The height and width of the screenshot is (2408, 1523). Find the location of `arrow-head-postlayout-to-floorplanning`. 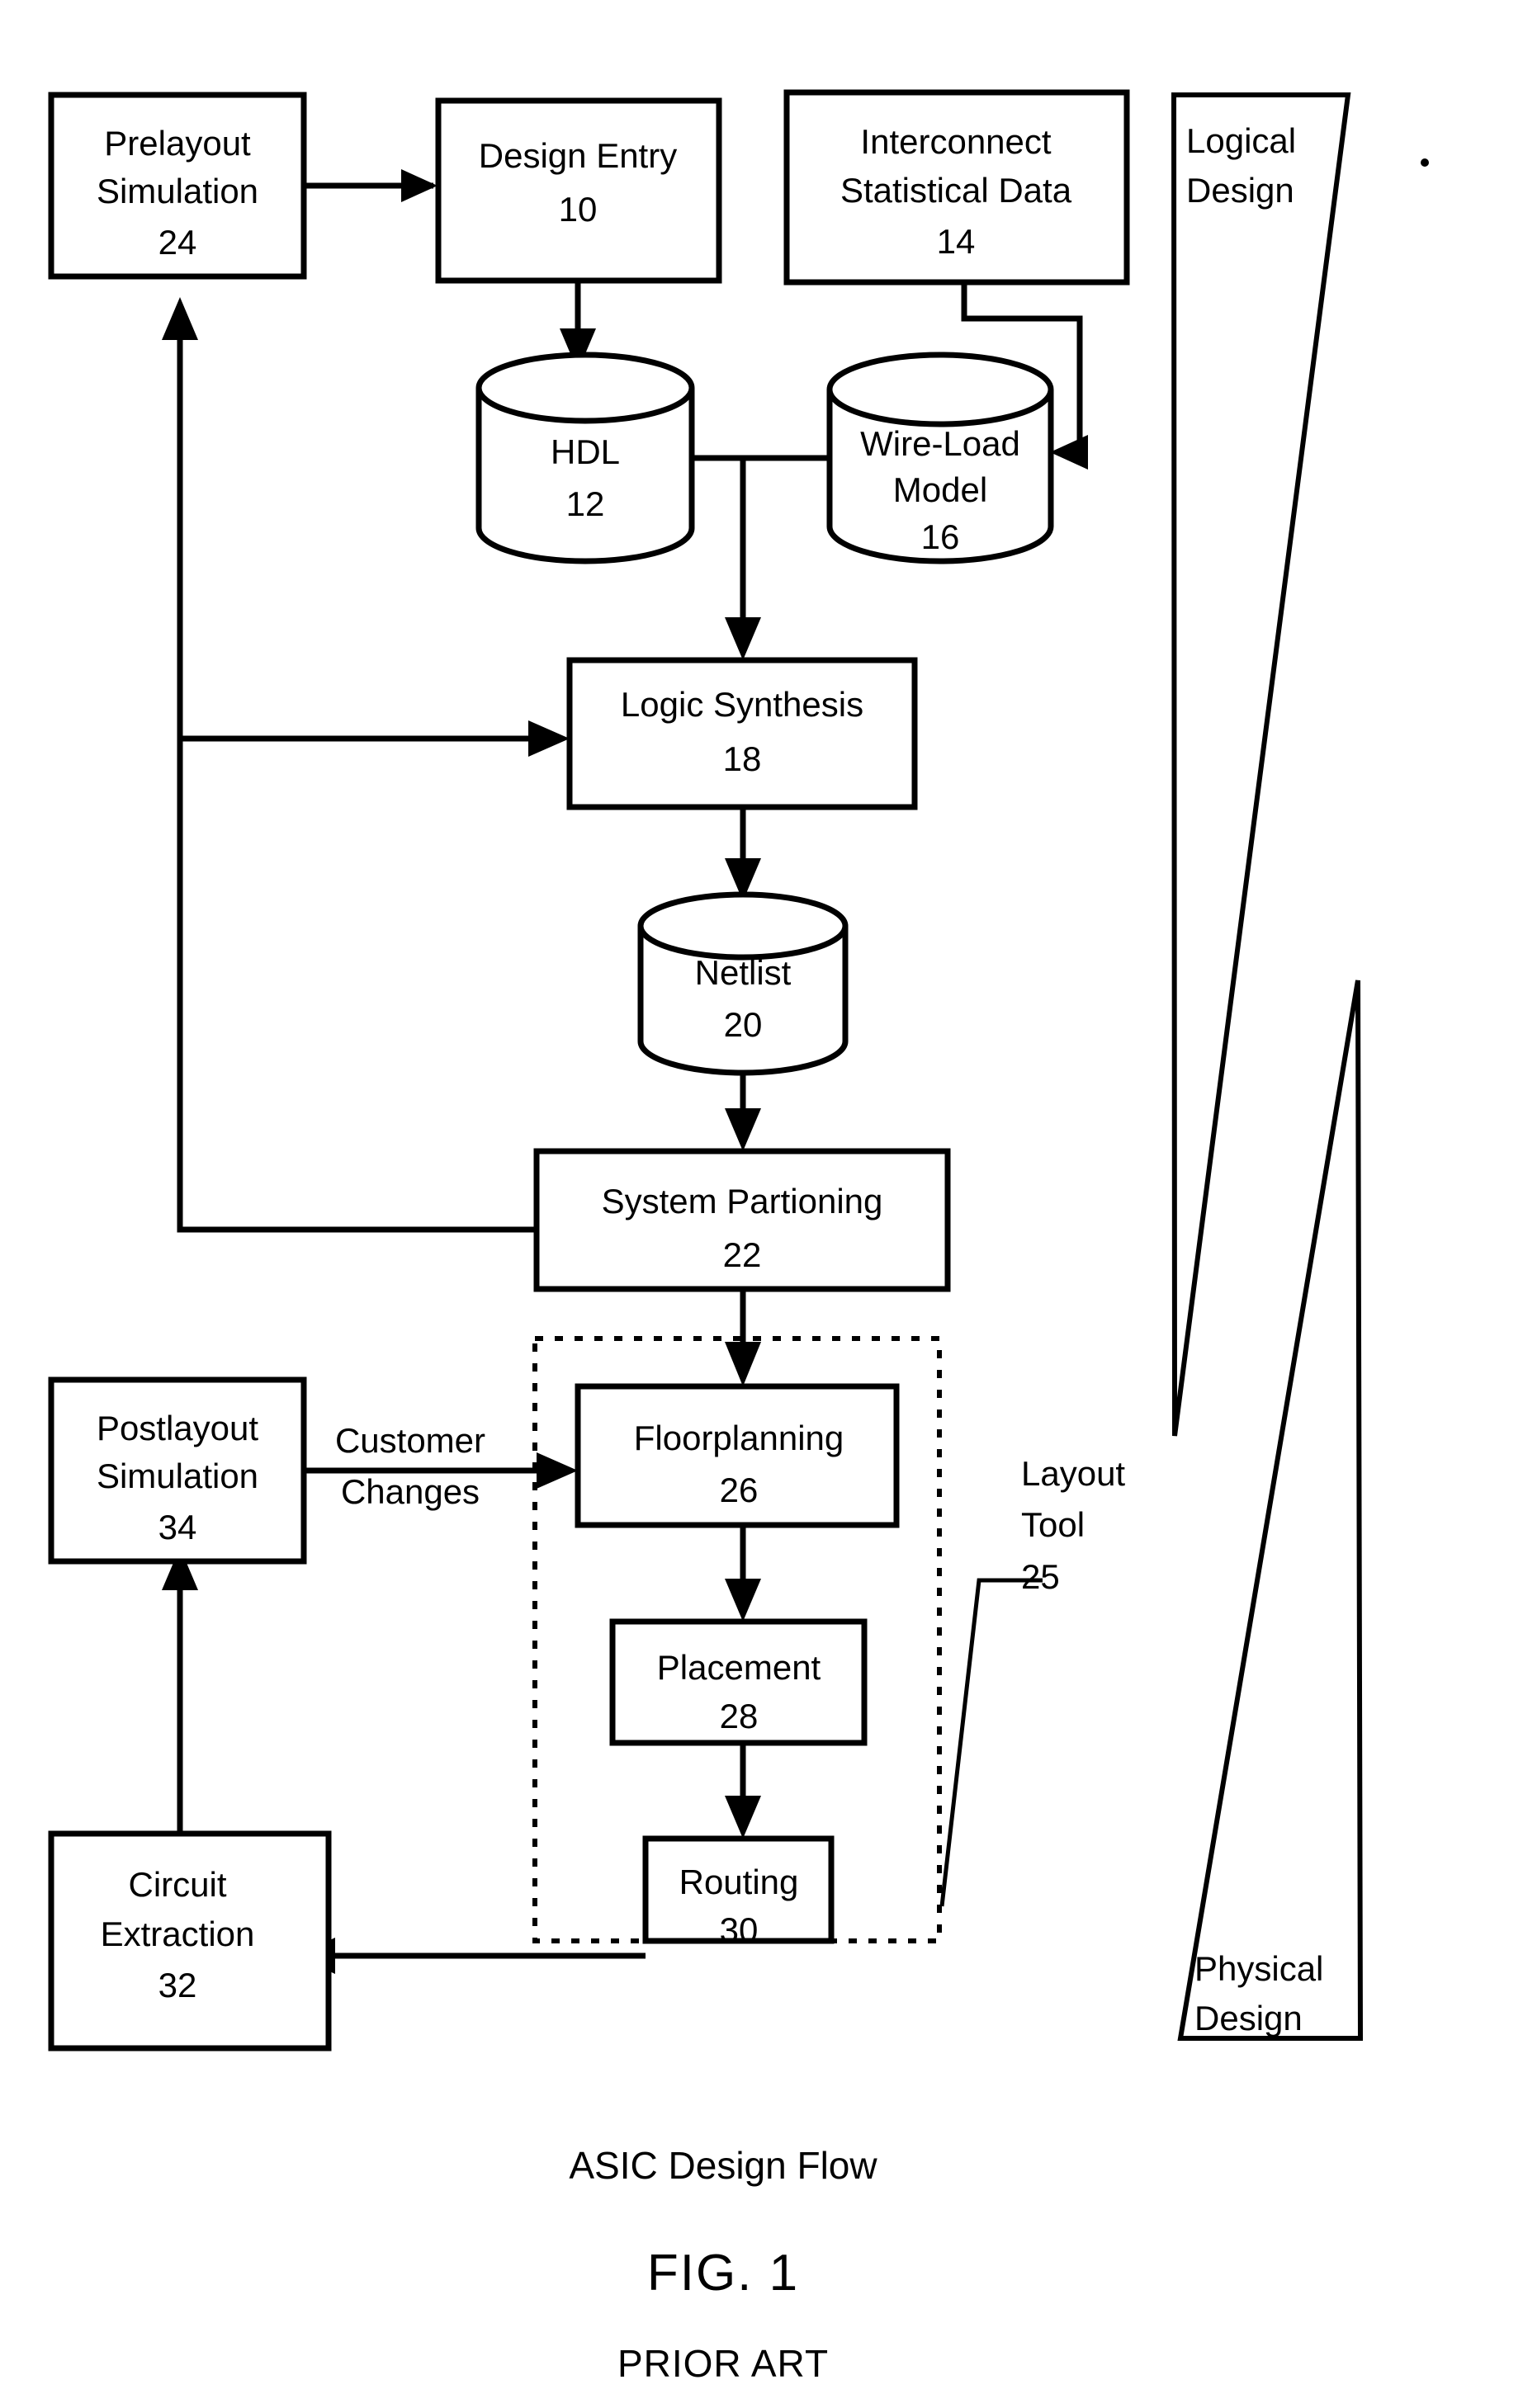

arrow-head-postlayout-to-floorplanning is located at coordinates (557, 1470).